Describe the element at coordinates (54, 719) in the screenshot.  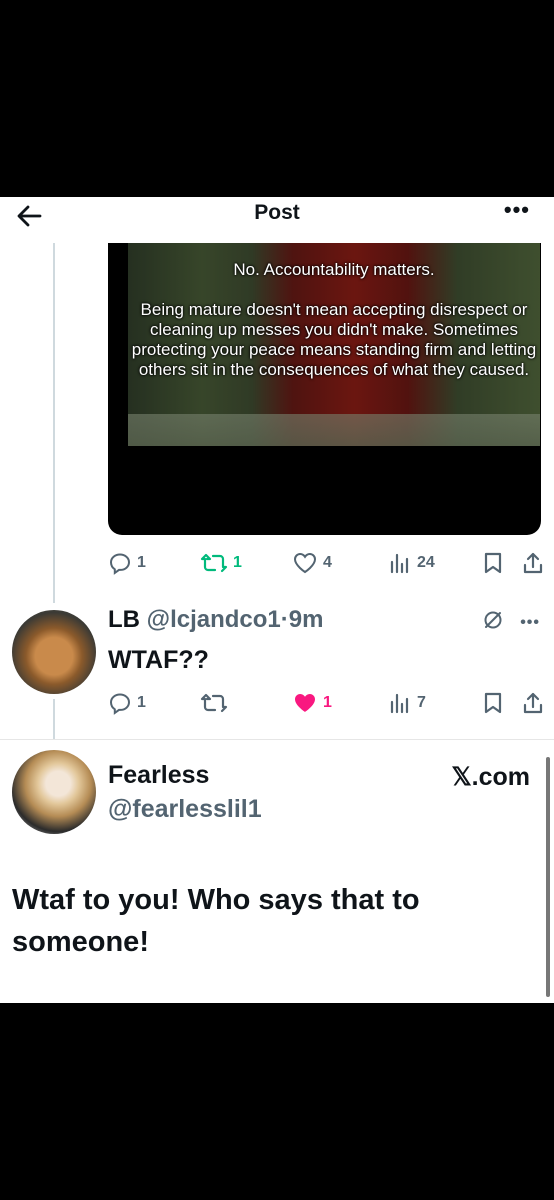
I see `thread-line-reply` at that location.